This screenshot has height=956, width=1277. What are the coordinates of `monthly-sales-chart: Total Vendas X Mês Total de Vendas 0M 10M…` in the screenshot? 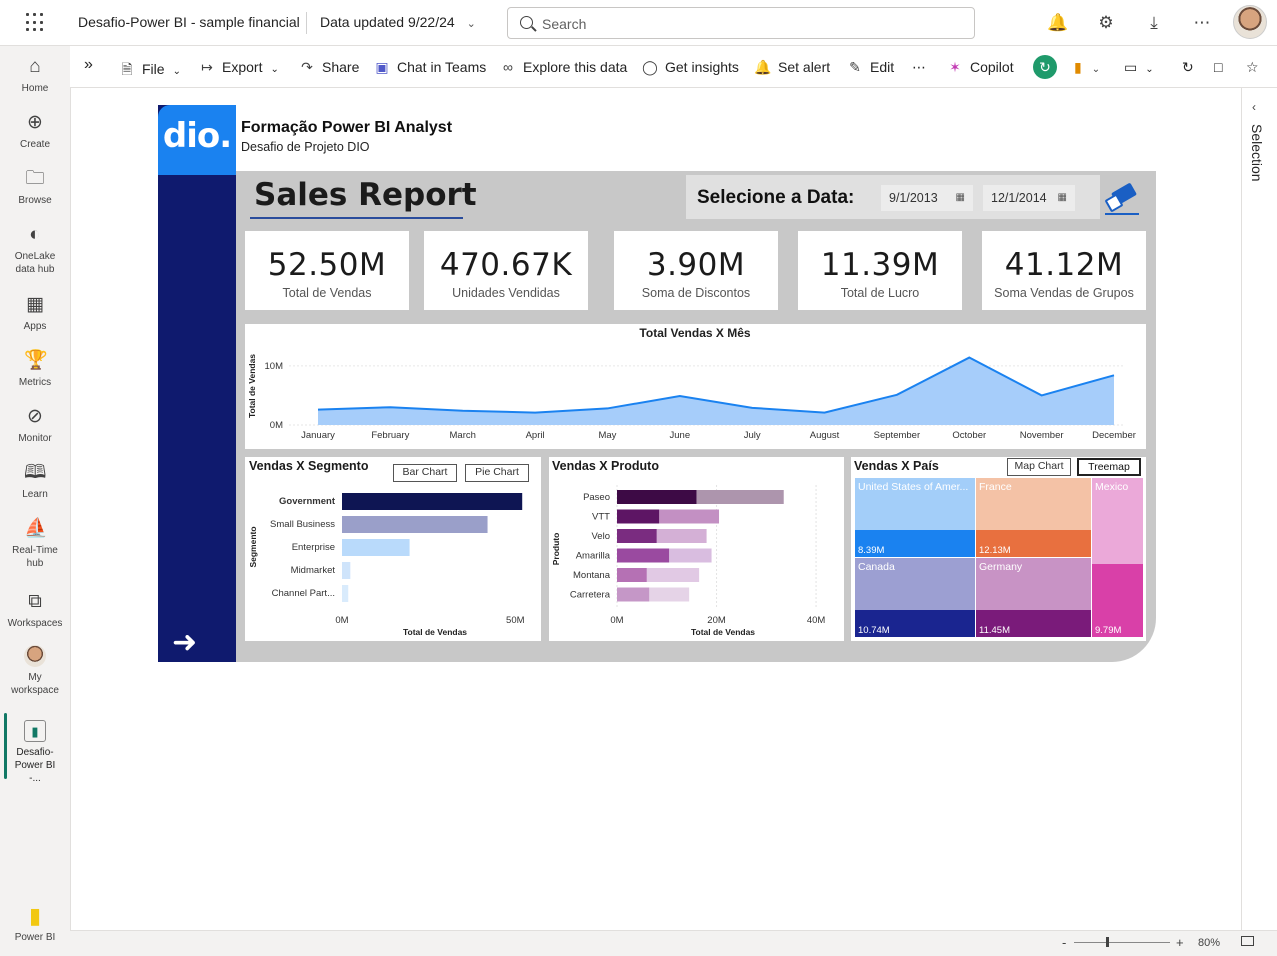 It's located at (695, 386).